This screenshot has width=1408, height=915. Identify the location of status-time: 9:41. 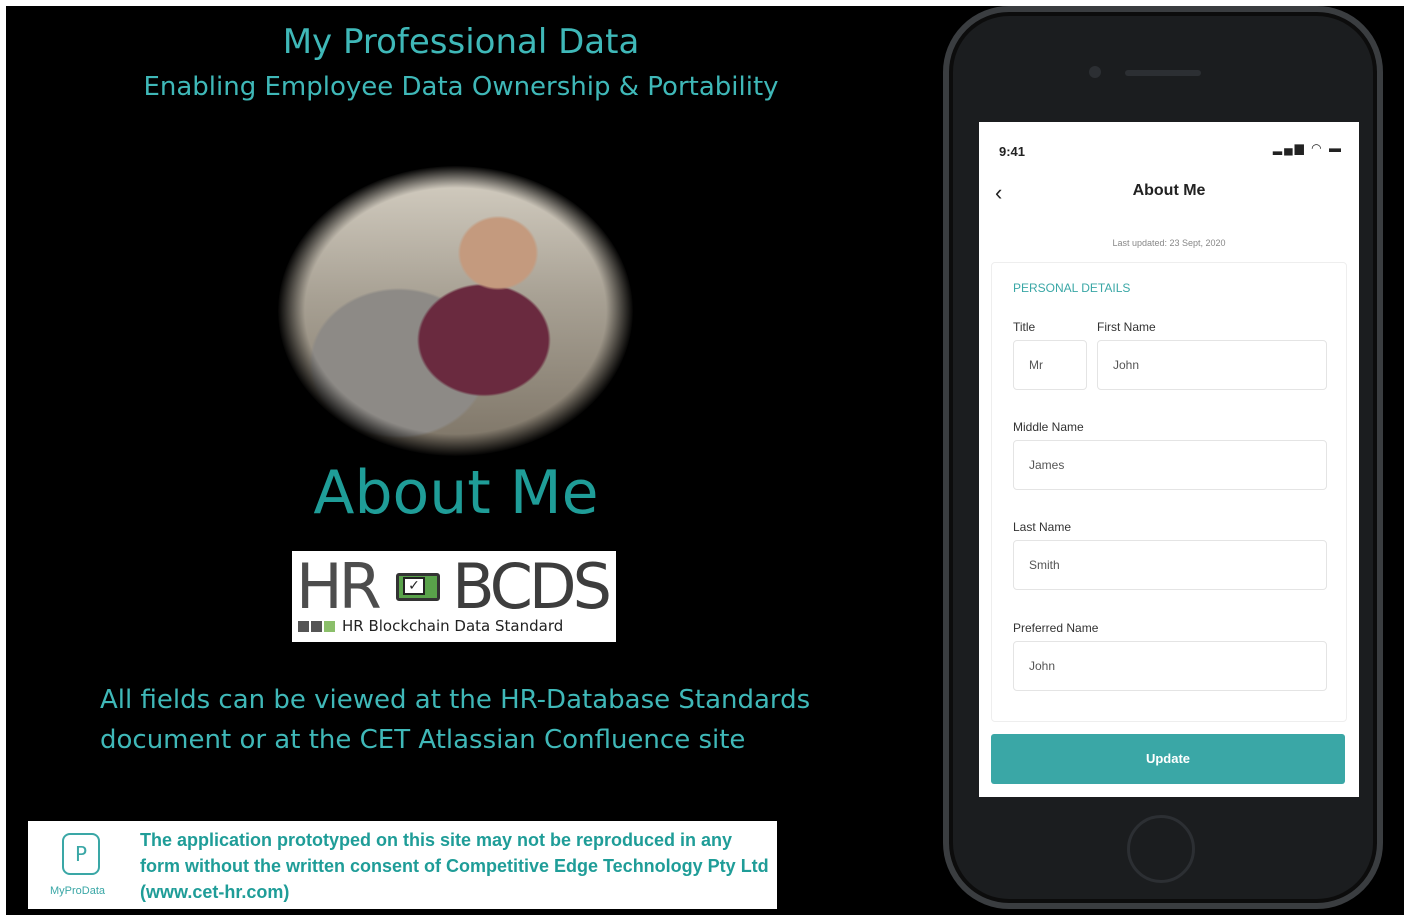
(1012, 151).